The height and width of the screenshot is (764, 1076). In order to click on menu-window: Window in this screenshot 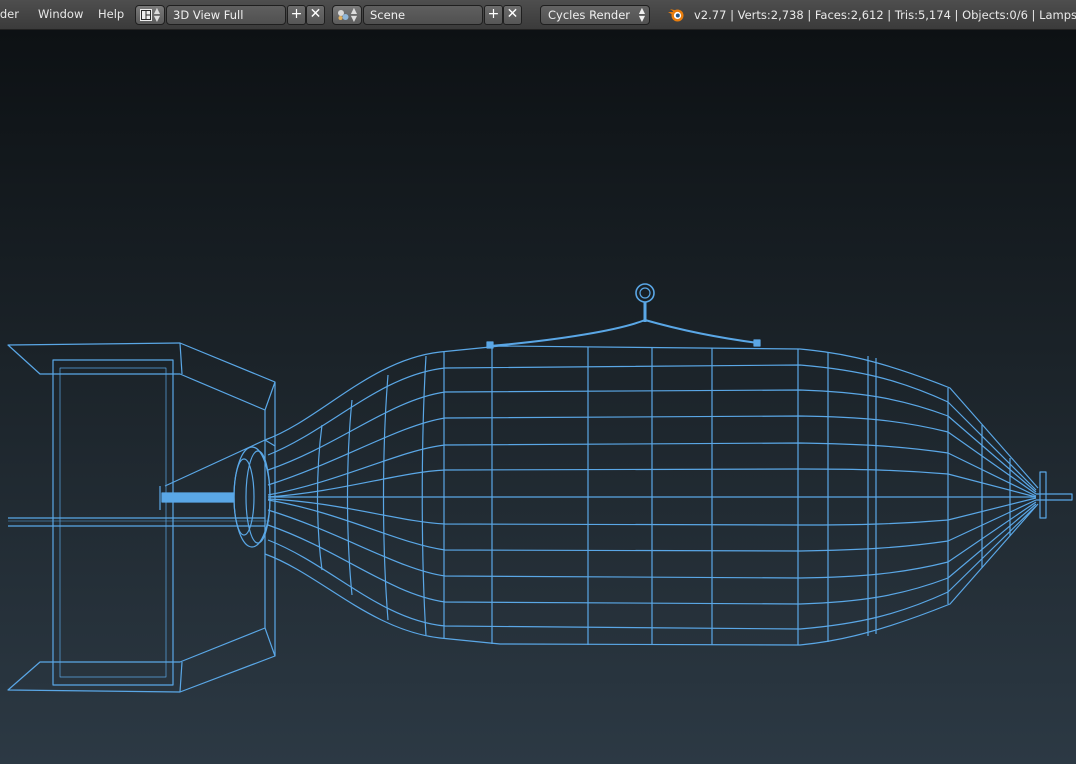, I will do `click(60, 14)`.